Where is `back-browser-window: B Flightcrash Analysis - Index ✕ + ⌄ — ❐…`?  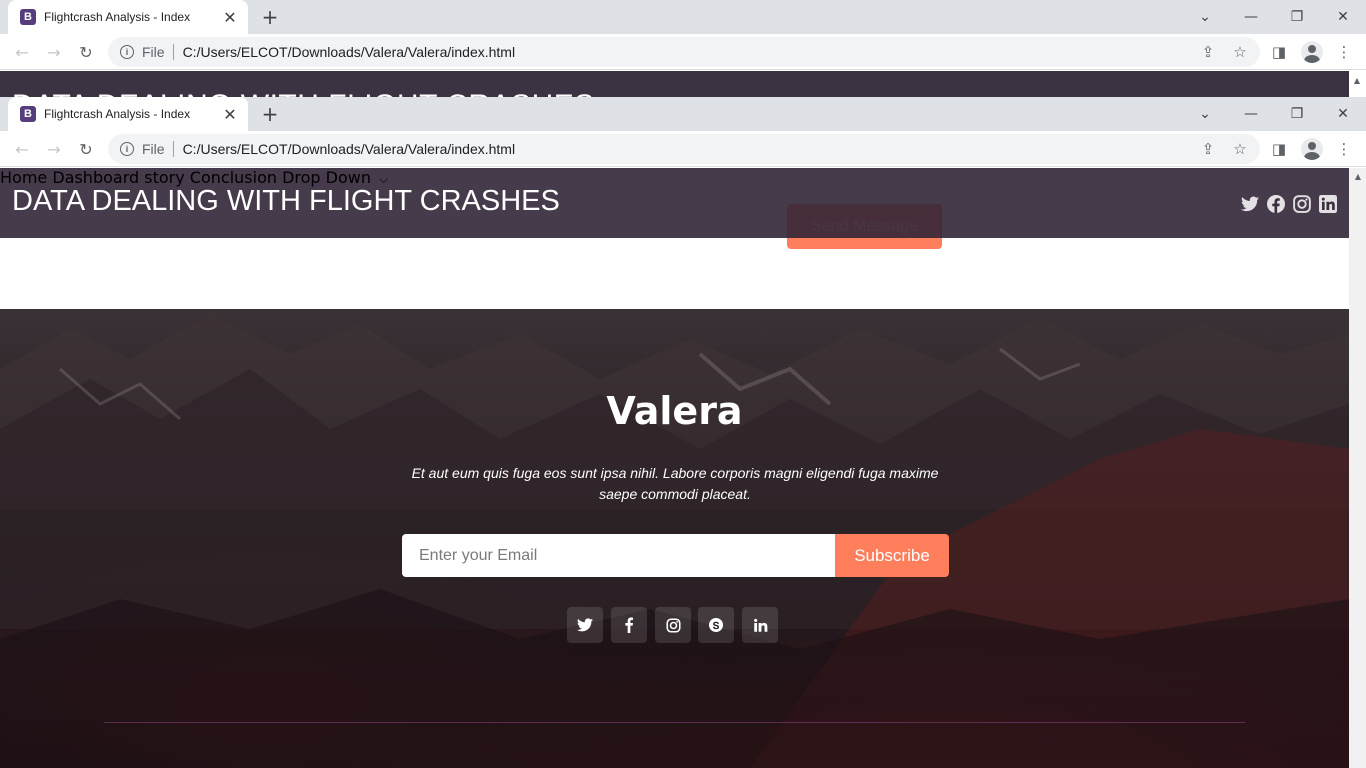 back-browser-window: B Flightcrash Analysis - Index ✕ + ⌄ — ❐… is located at coordinates (683, 35).